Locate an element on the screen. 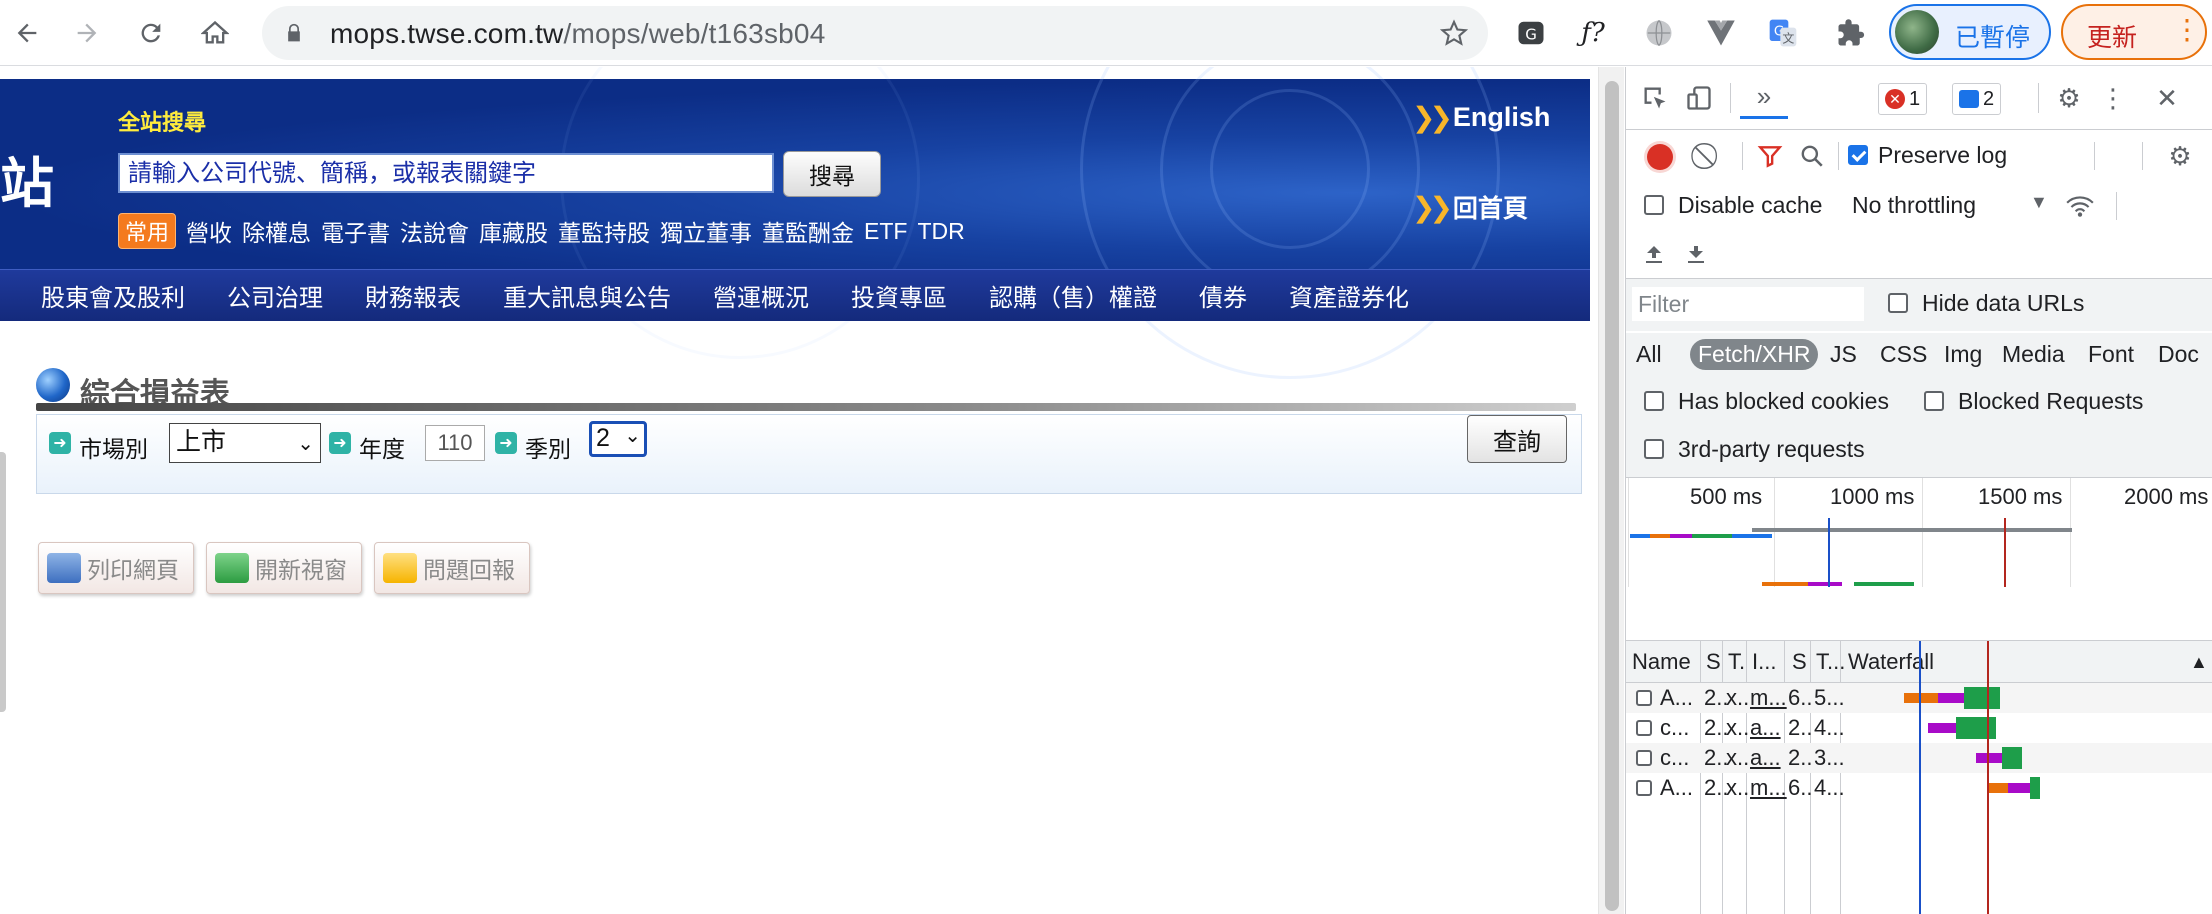 This screenshot has height=914, width=2212. query-button: 查詢 is located at coordinates (1517, 439).